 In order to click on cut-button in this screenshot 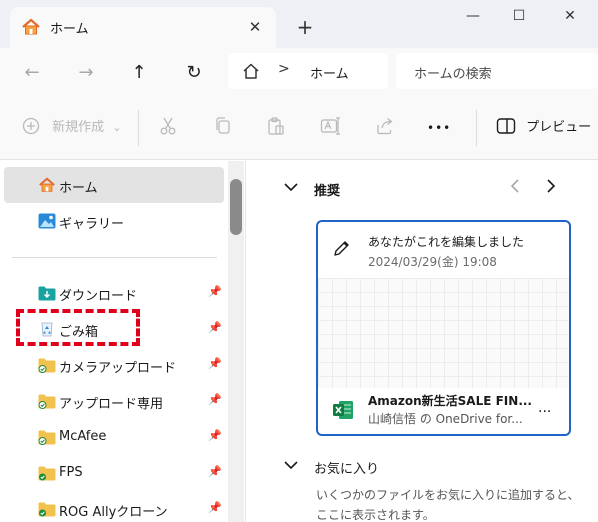, I will do `click(168, 128)`.